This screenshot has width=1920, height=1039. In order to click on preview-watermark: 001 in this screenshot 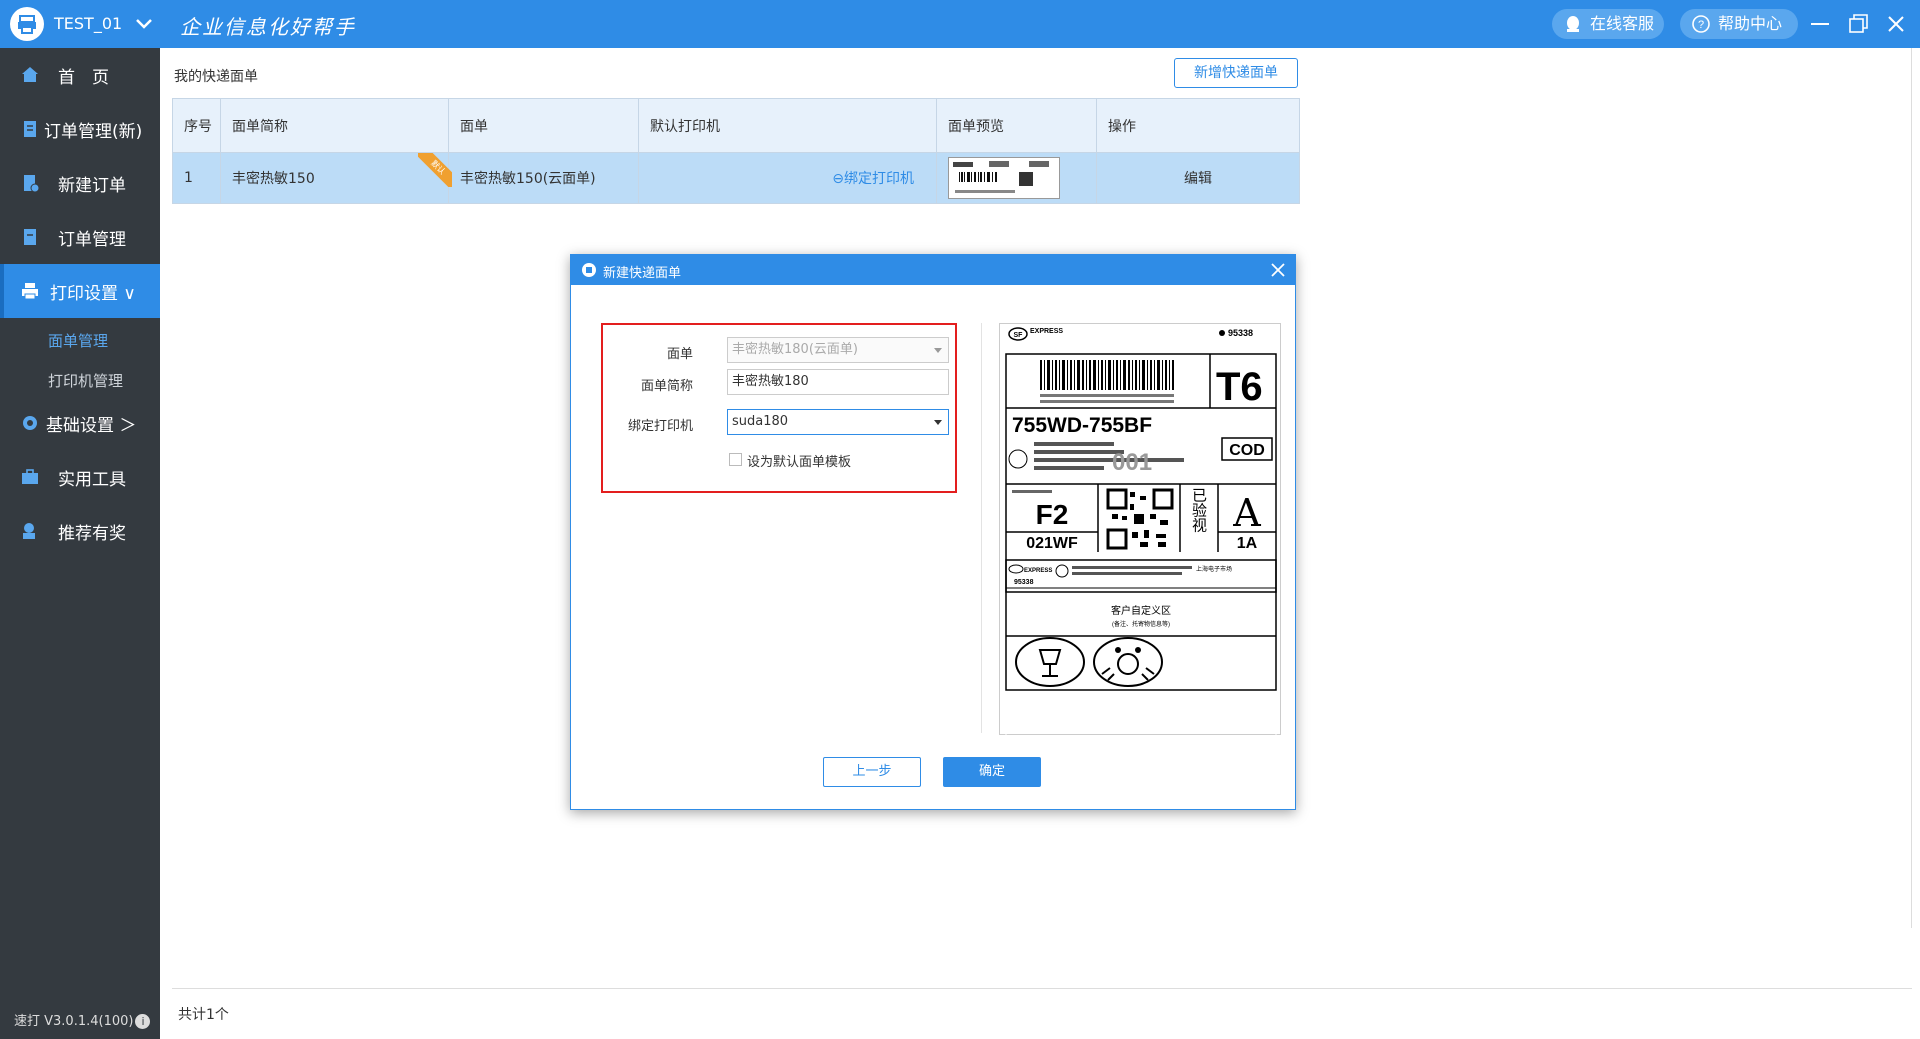, I will do `click(1132, 462)`.